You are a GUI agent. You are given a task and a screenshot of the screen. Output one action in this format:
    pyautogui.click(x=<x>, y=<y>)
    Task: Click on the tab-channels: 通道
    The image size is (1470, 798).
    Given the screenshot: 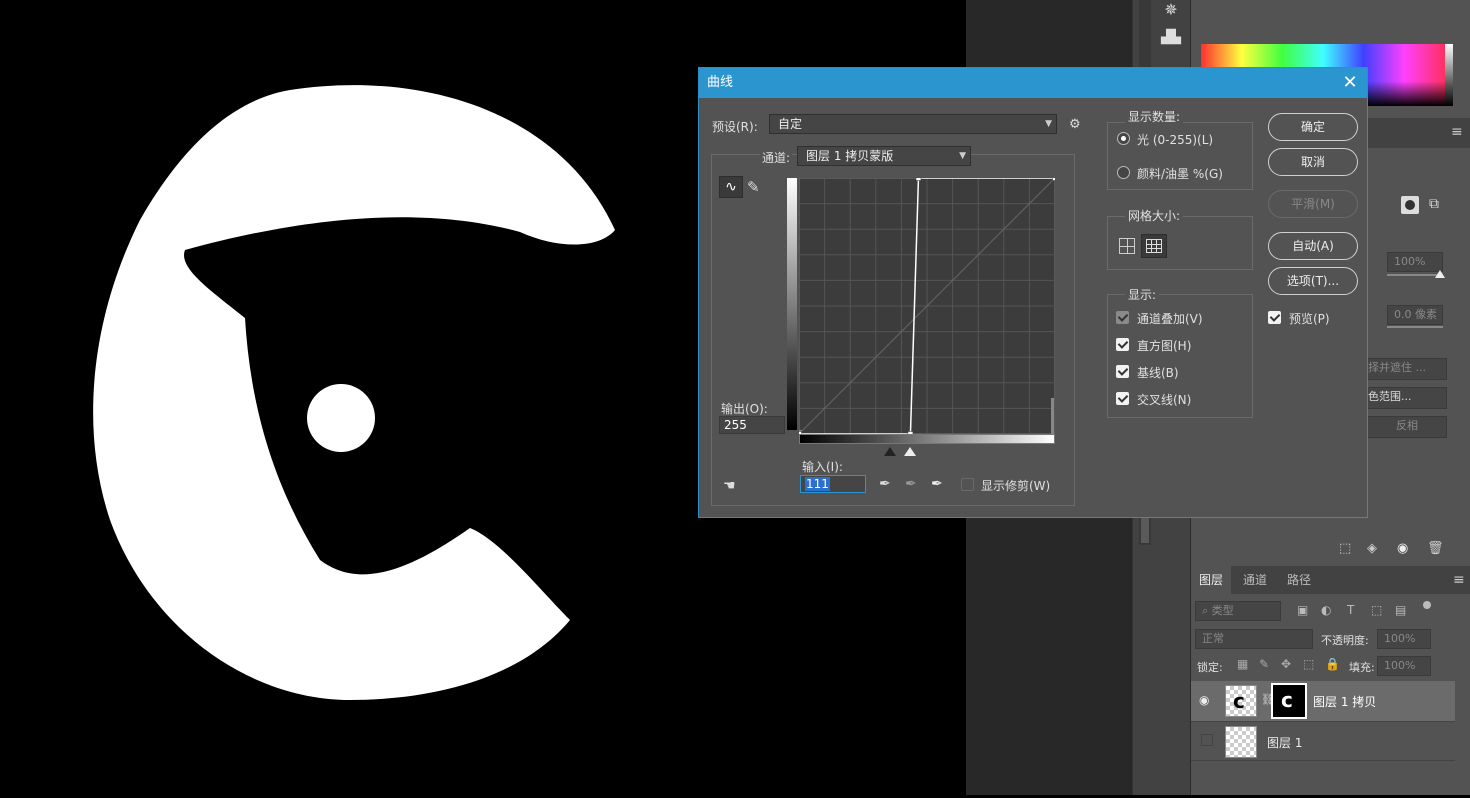 What is the action you would take?
    pyautogui.click(x=1255, y=580)
    